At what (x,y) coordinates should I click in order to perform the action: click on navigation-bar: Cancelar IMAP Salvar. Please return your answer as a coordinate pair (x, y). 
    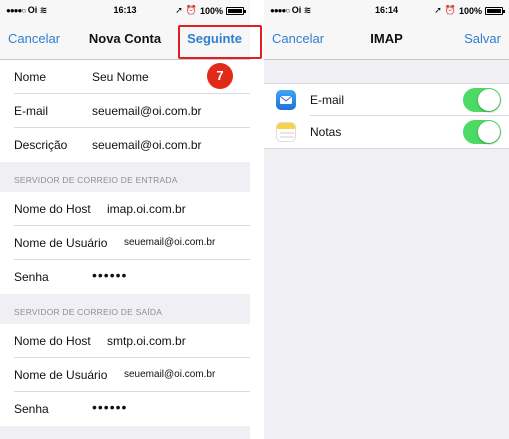
    Looking at the image, I should click on (386, 40).